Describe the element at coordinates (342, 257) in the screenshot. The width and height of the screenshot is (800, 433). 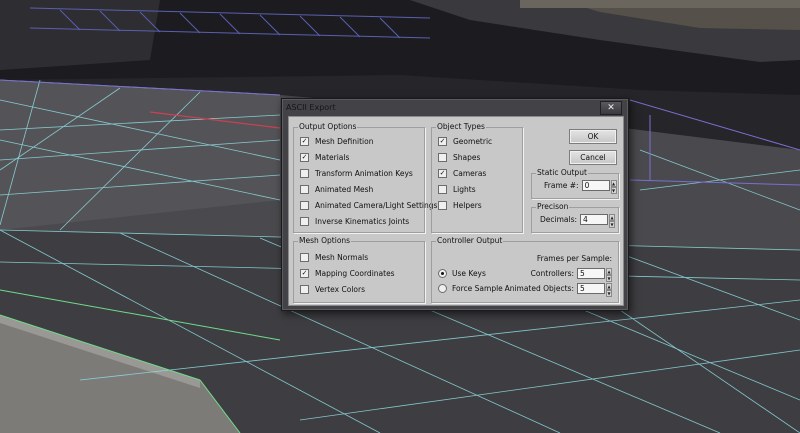
I see `checkbox-label: Mesh Normals` at that location.